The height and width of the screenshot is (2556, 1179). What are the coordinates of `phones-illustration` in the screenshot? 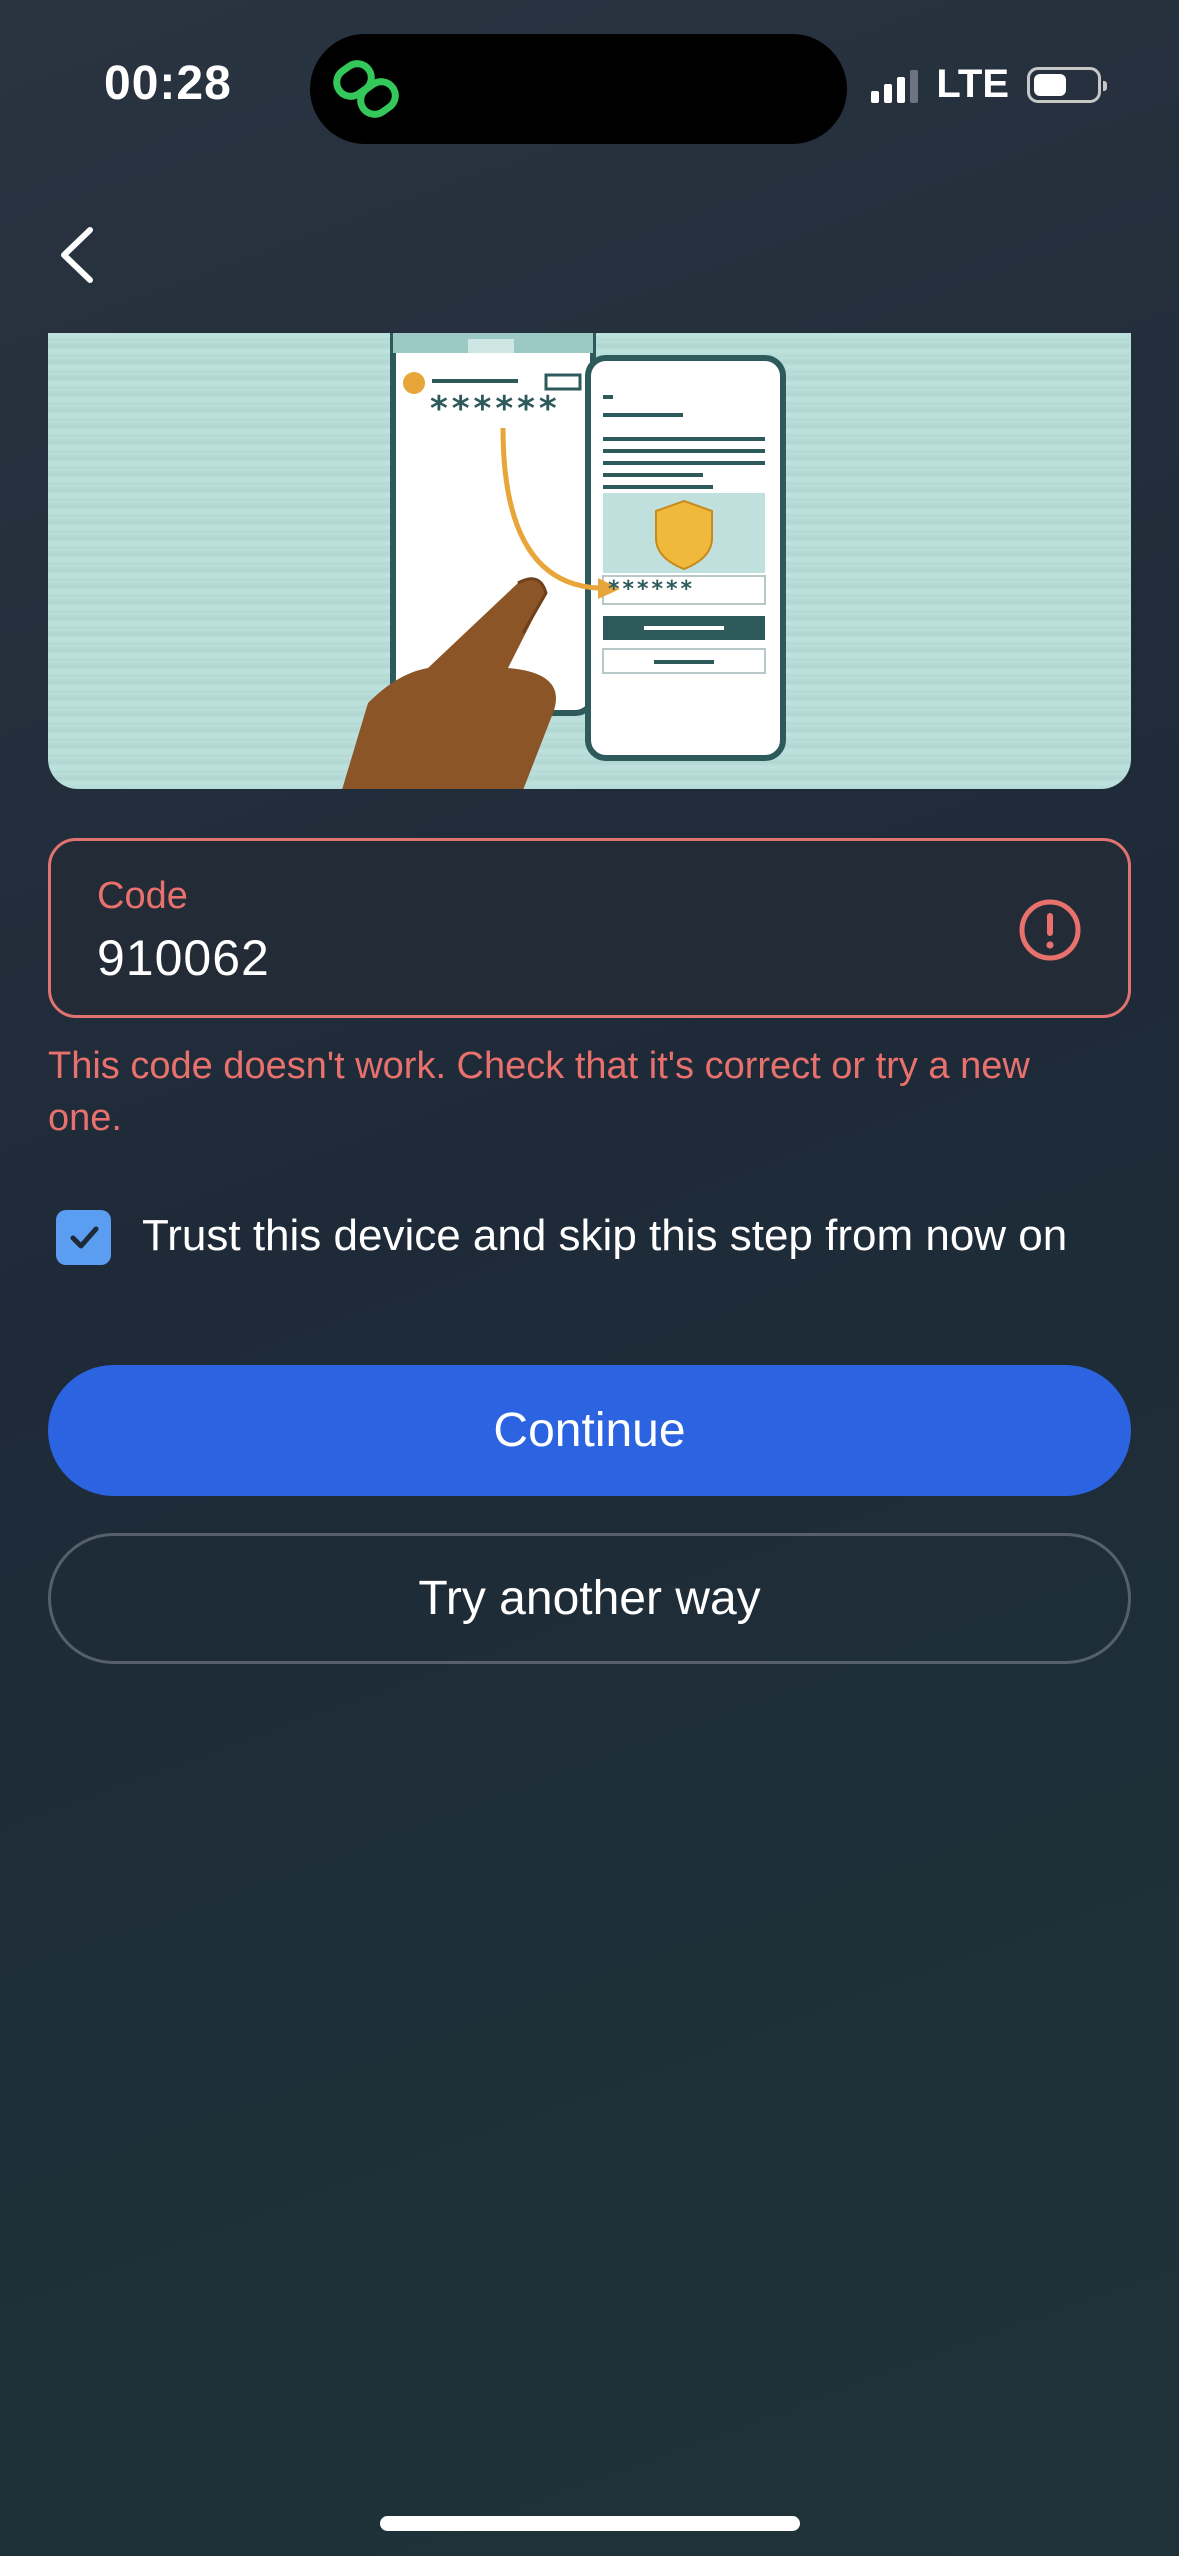 It's located at (564, 561).